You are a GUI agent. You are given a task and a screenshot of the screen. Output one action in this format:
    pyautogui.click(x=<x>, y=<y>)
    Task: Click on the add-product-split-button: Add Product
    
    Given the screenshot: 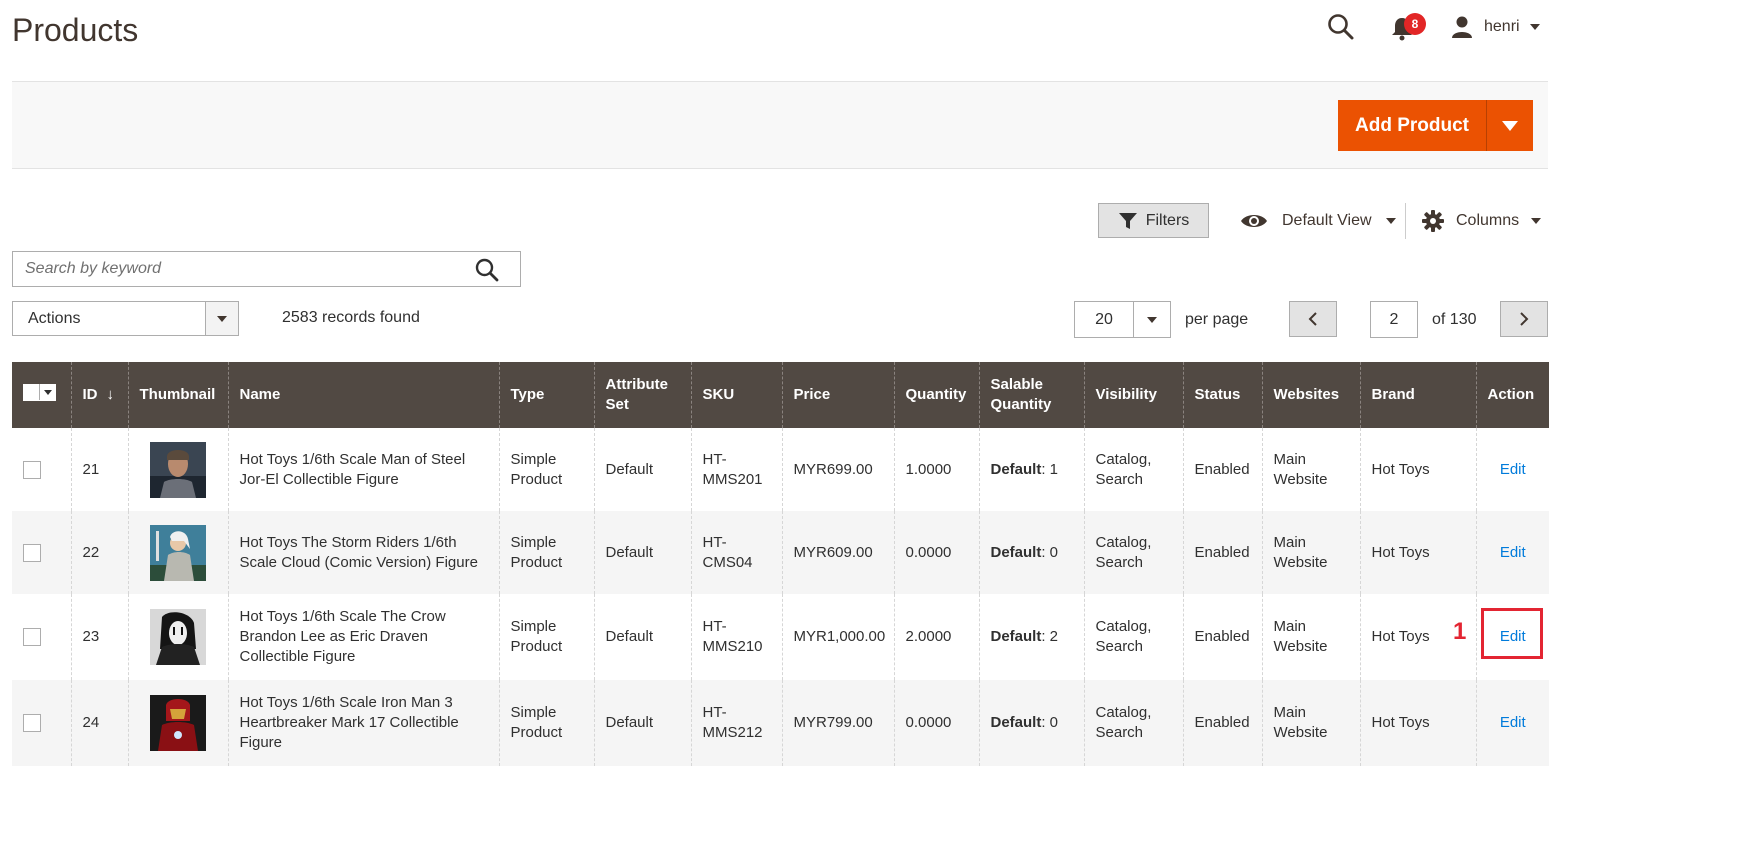 What is the action you would take?
    pyautogui.click(x=1435, y=125)
    